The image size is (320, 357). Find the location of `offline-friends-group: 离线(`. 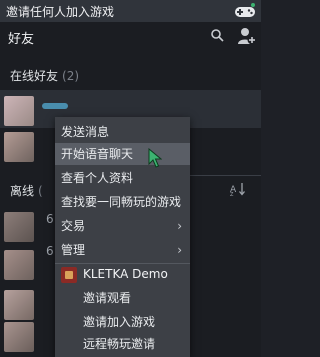

offline-friends-group: 离线( is located at coordinates (26, 190).